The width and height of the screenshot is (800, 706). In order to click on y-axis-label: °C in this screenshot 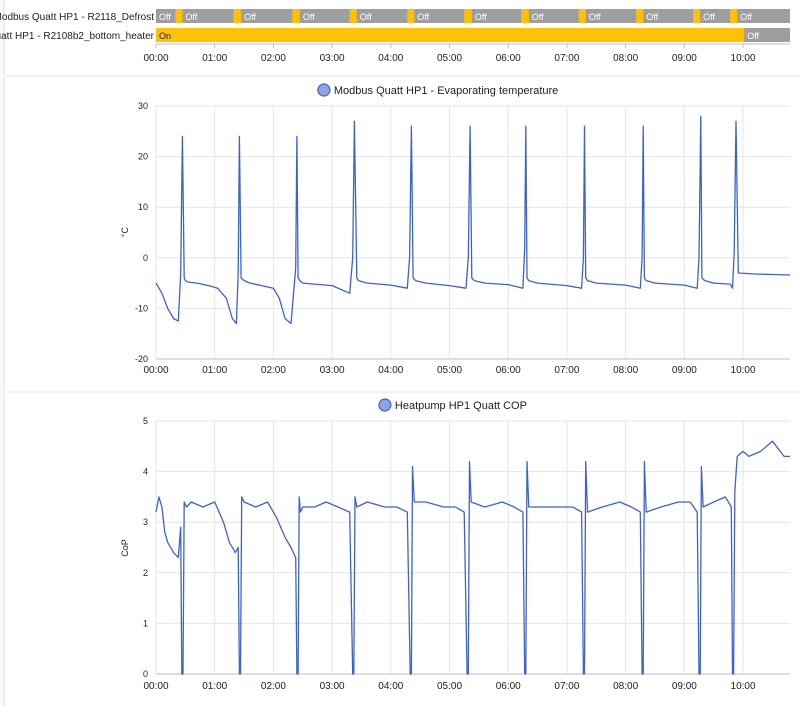, I will do `click(125, 231)`.